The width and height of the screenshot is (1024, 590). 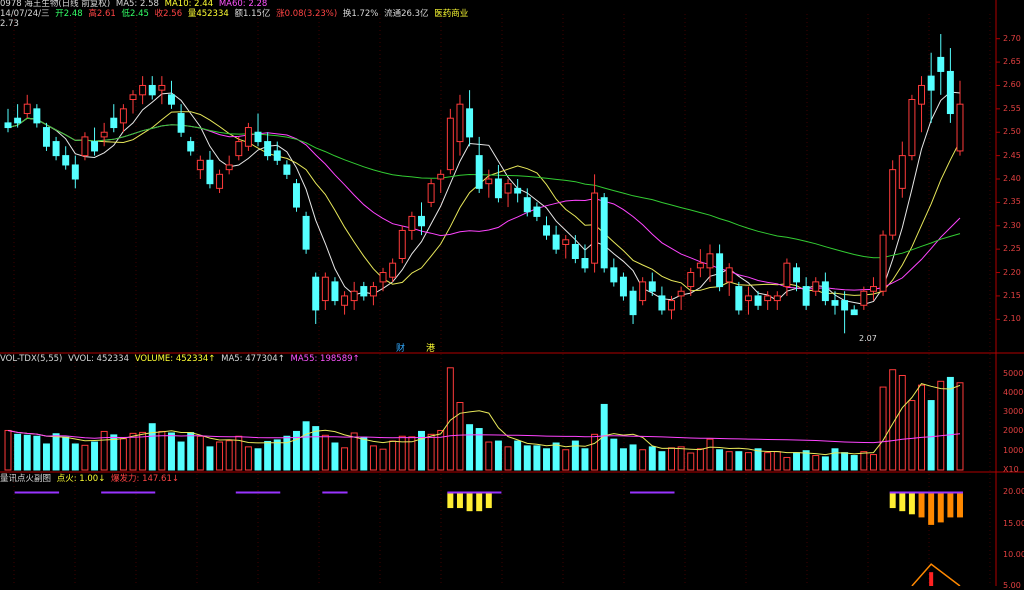 I want to click on top-price-label: 2.73, so click(x=9, y=24).